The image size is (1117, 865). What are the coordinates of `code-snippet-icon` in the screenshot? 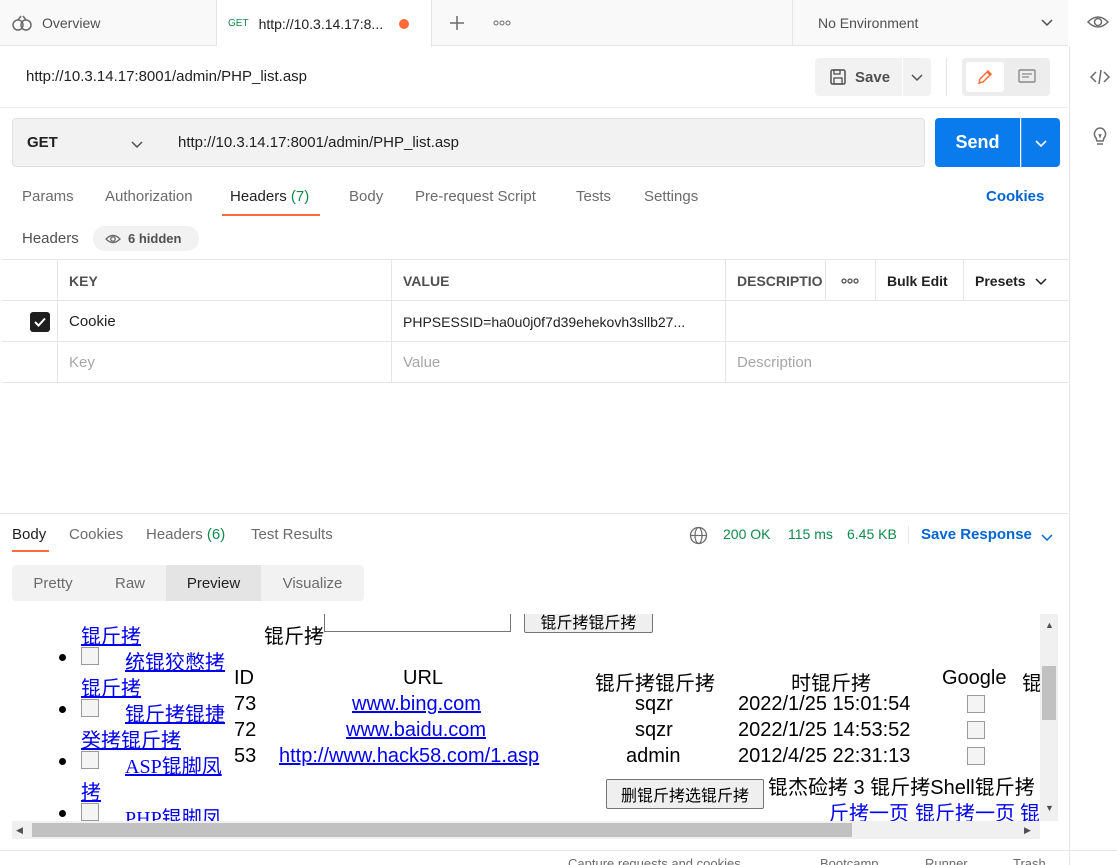 It's located at (1100, 77).